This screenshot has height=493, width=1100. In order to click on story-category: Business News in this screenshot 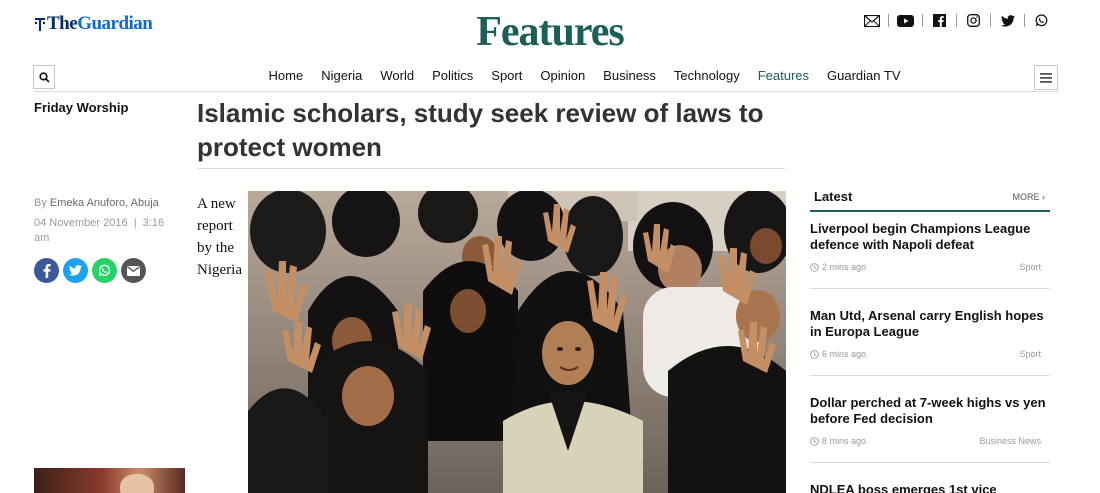, I will do `click(1010, 441)`.